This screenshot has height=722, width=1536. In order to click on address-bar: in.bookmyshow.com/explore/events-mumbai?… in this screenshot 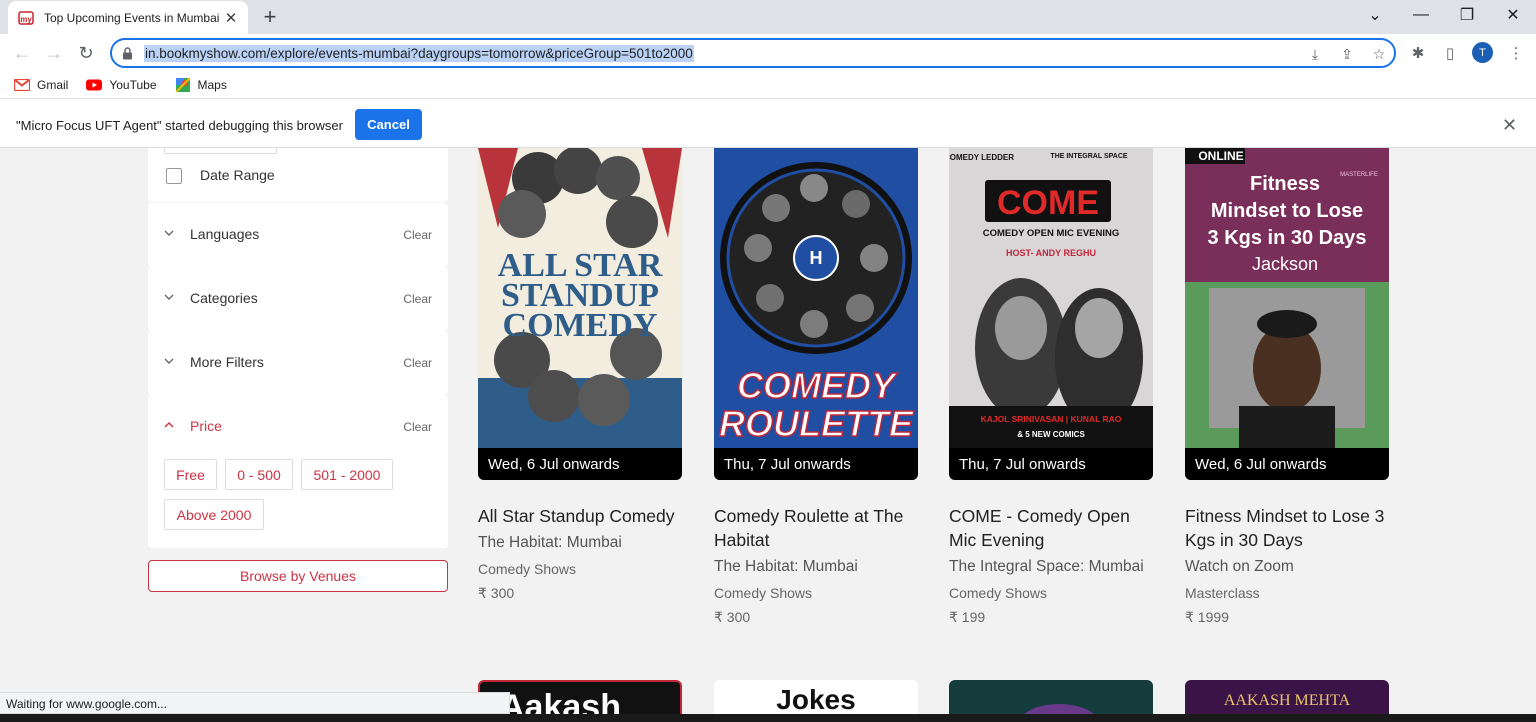, I will do `click(753, 53)`.